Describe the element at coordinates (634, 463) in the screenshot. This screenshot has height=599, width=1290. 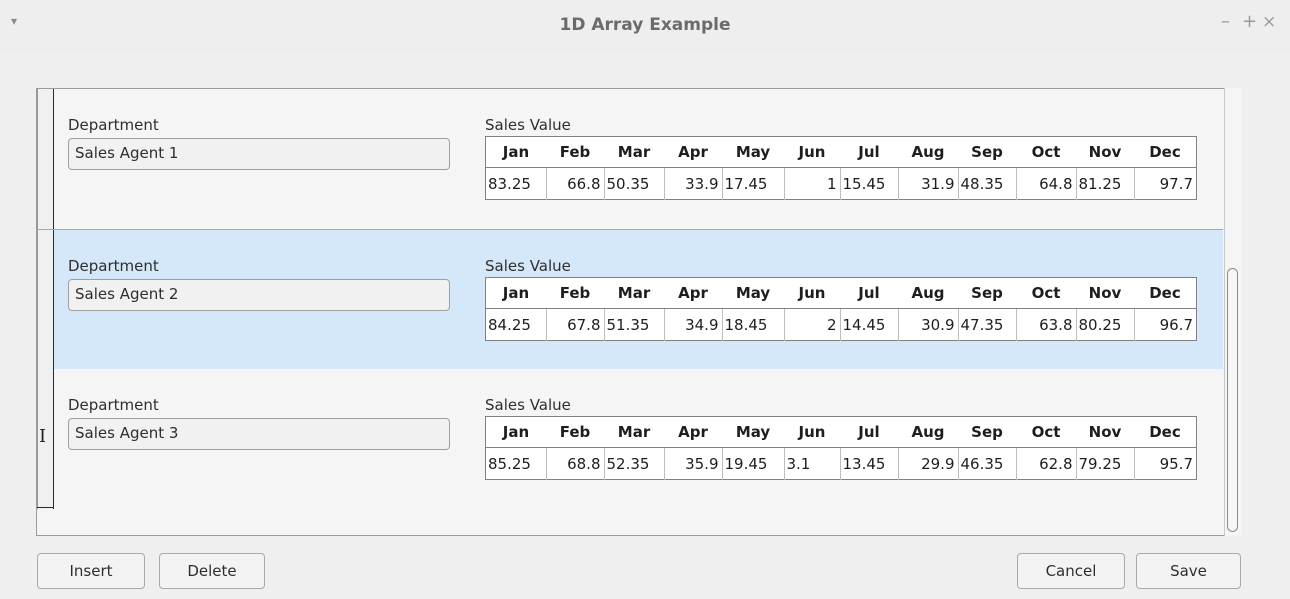
I see `sales-cell: 52.35` at that location.